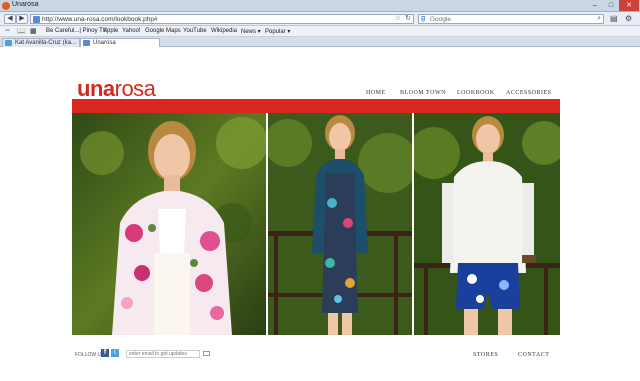  I want to click on url-input, so click(217, 19).